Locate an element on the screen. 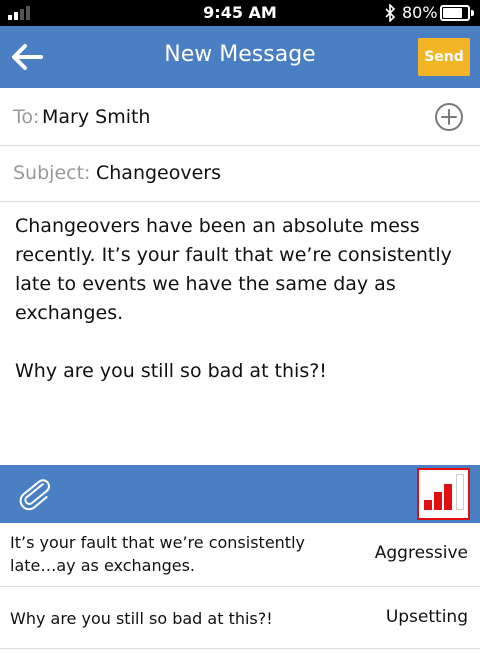 The width and height of the screenshot is (480, 653). flagged-sentence: Why are you still so bad at this?! is located at coordinates (141, 618).